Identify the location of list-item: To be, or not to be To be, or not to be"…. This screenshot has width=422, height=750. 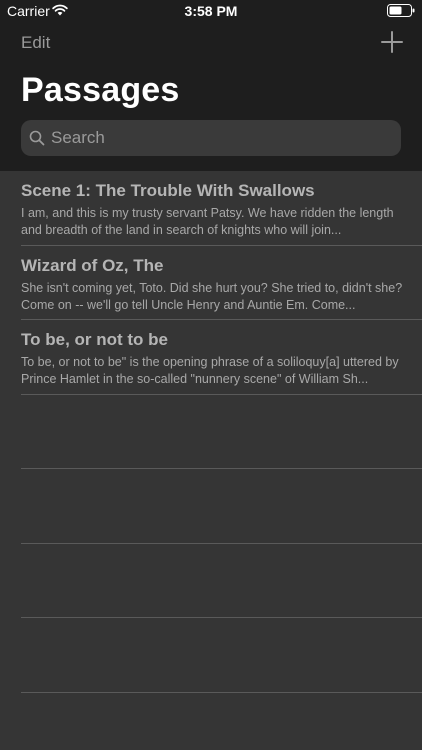
(221, 357).